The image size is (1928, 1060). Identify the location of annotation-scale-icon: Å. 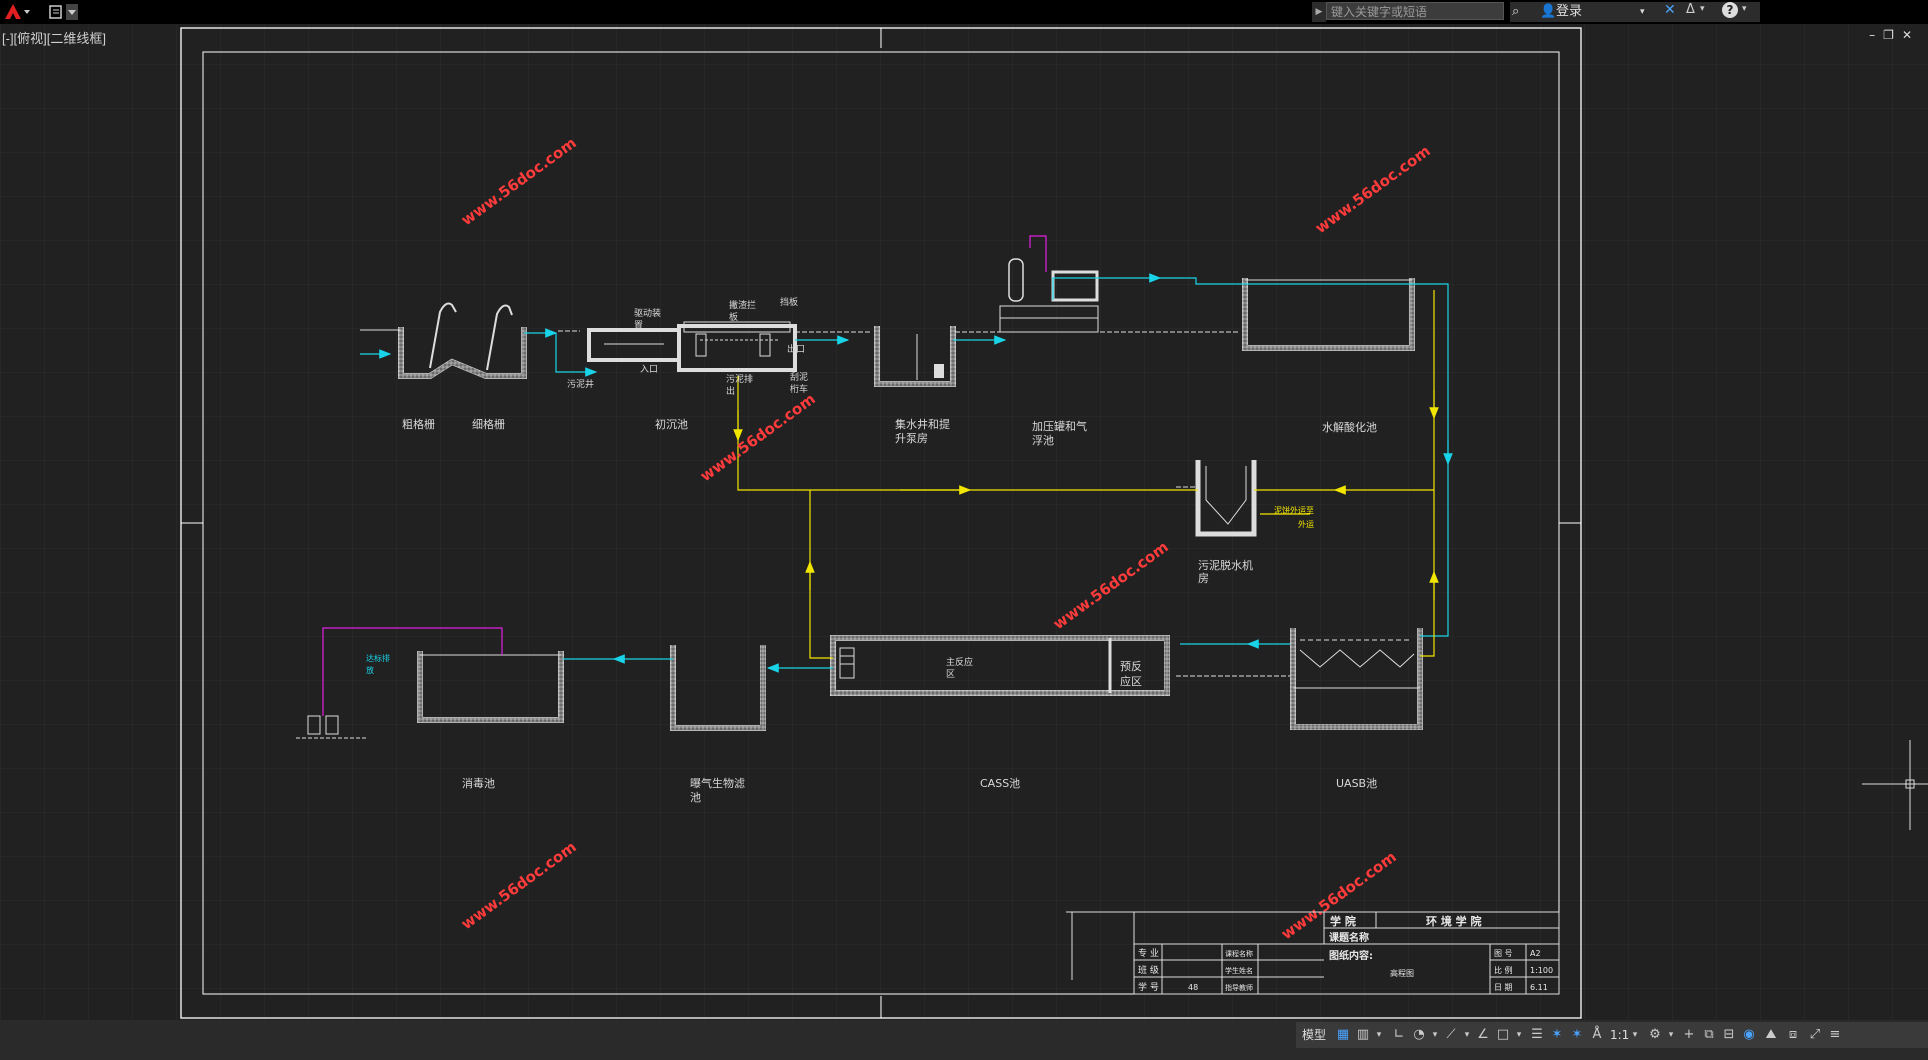
(1597, 1035).